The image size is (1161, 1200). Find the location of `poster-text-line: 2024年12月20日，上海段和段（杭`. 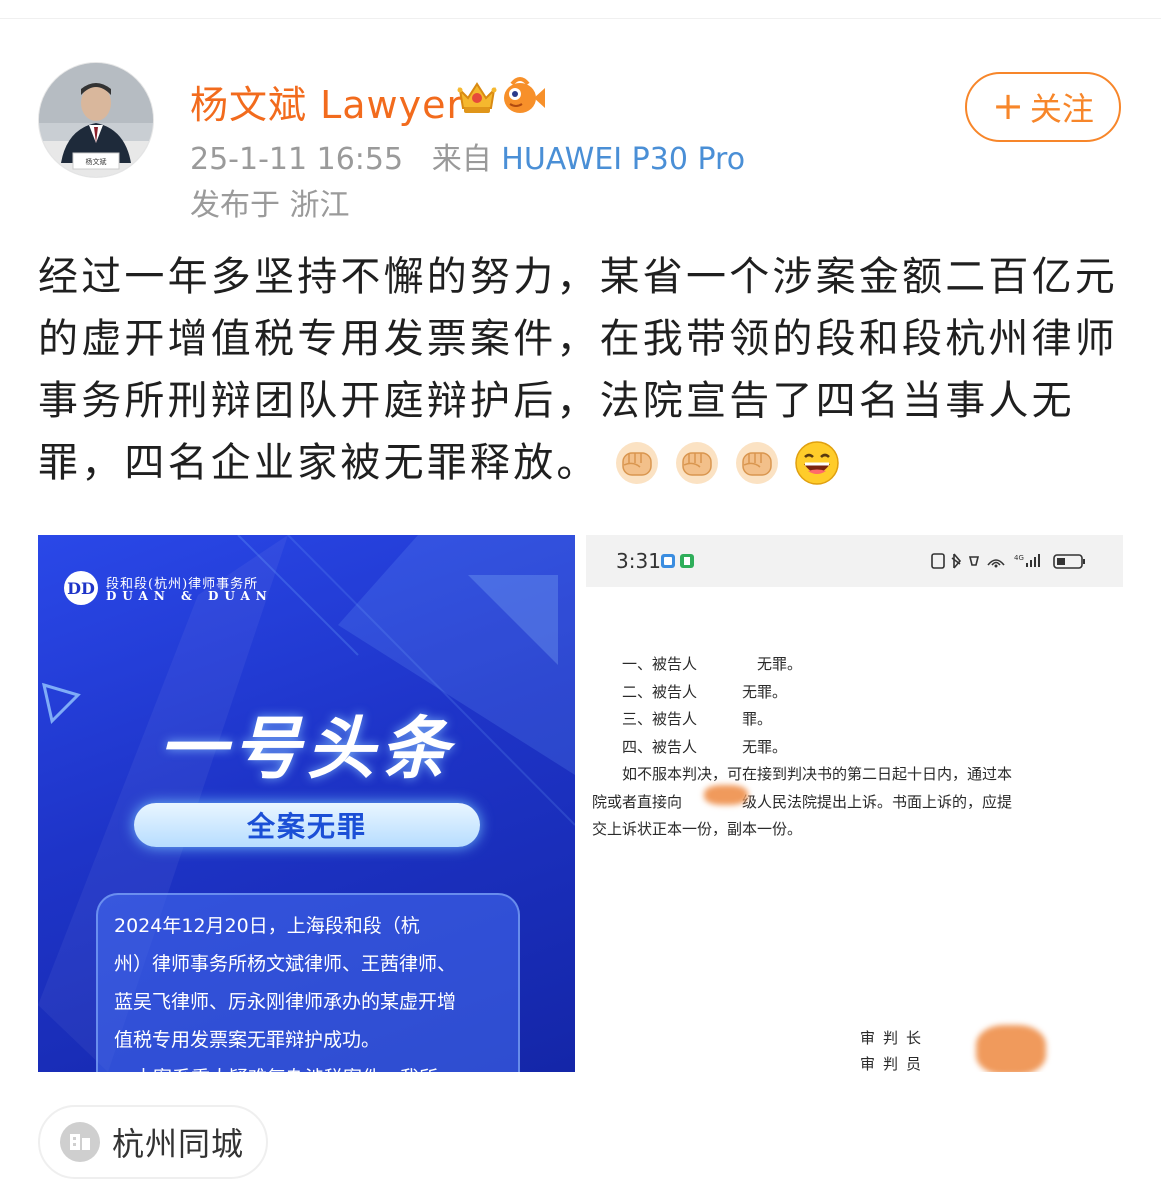

poster-text-line: 2024年12月20日，上海段和段（杭 is located at coordinates (267, 926).